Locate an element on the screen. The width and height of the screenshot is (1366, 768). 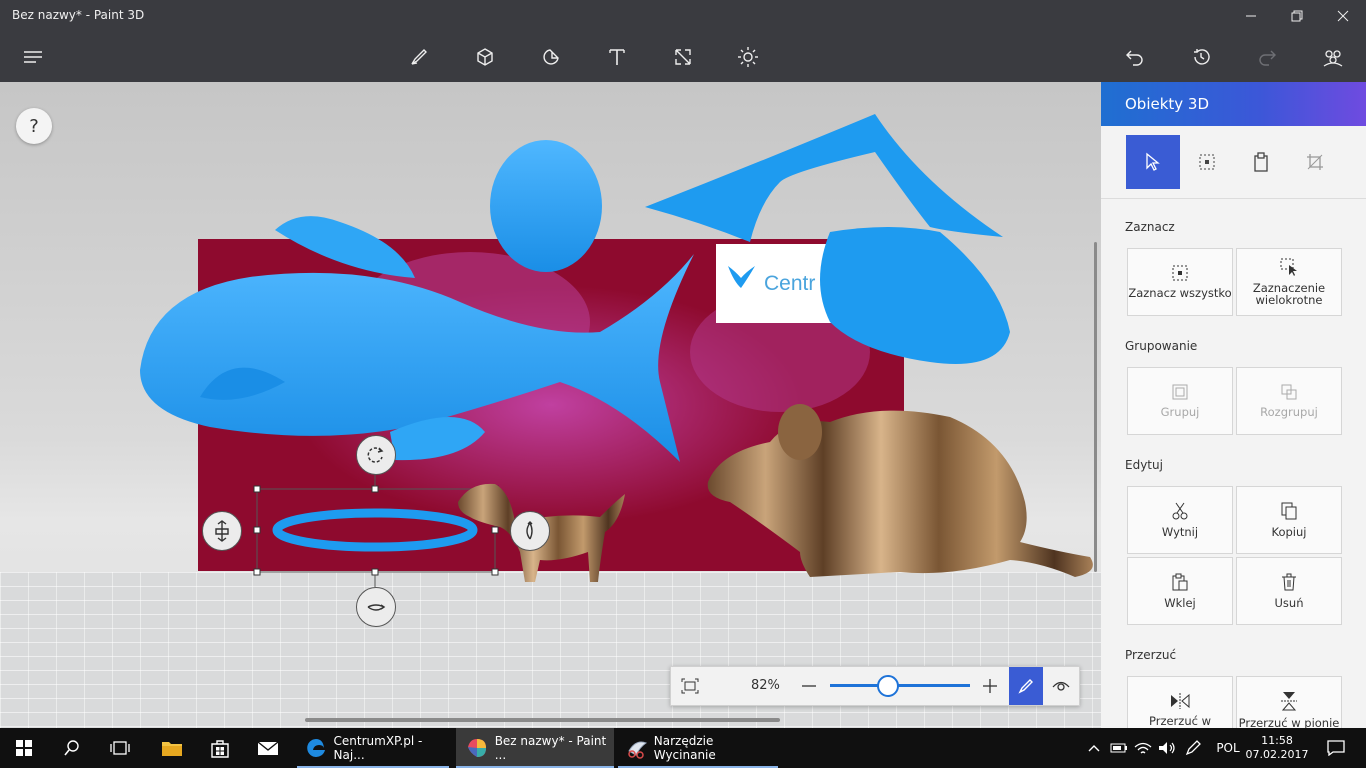
flip-horizontal-icon is located at coordinates (1180, 701).